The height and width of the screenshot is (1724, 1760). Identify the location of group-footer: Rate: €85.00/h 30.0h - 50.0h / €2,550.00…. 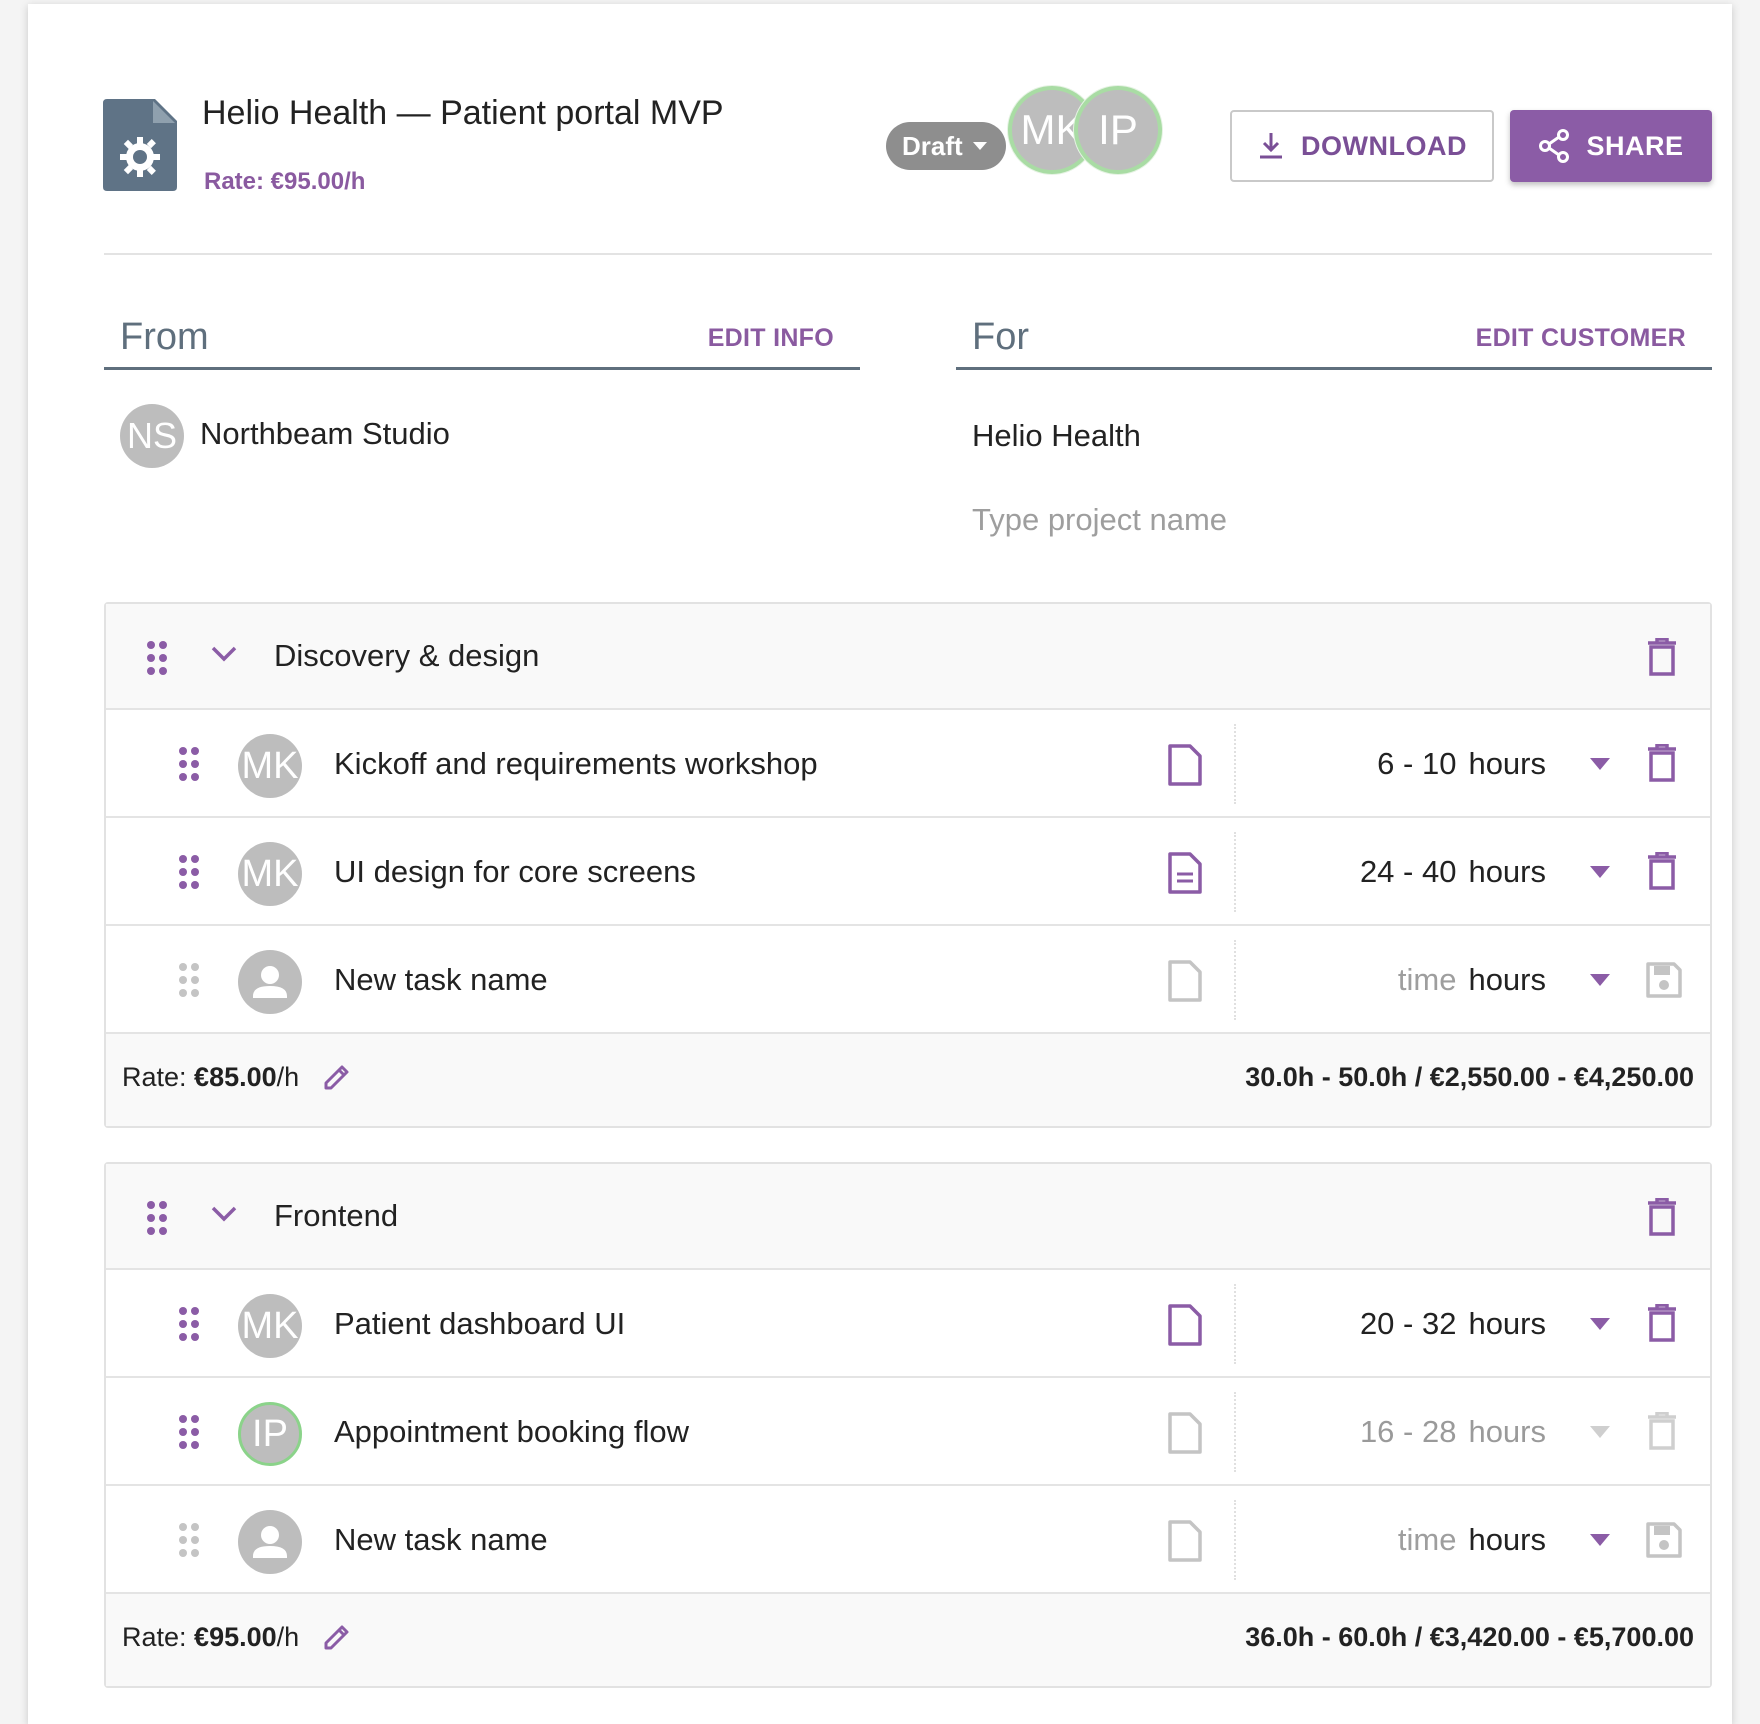
(908, 1080).